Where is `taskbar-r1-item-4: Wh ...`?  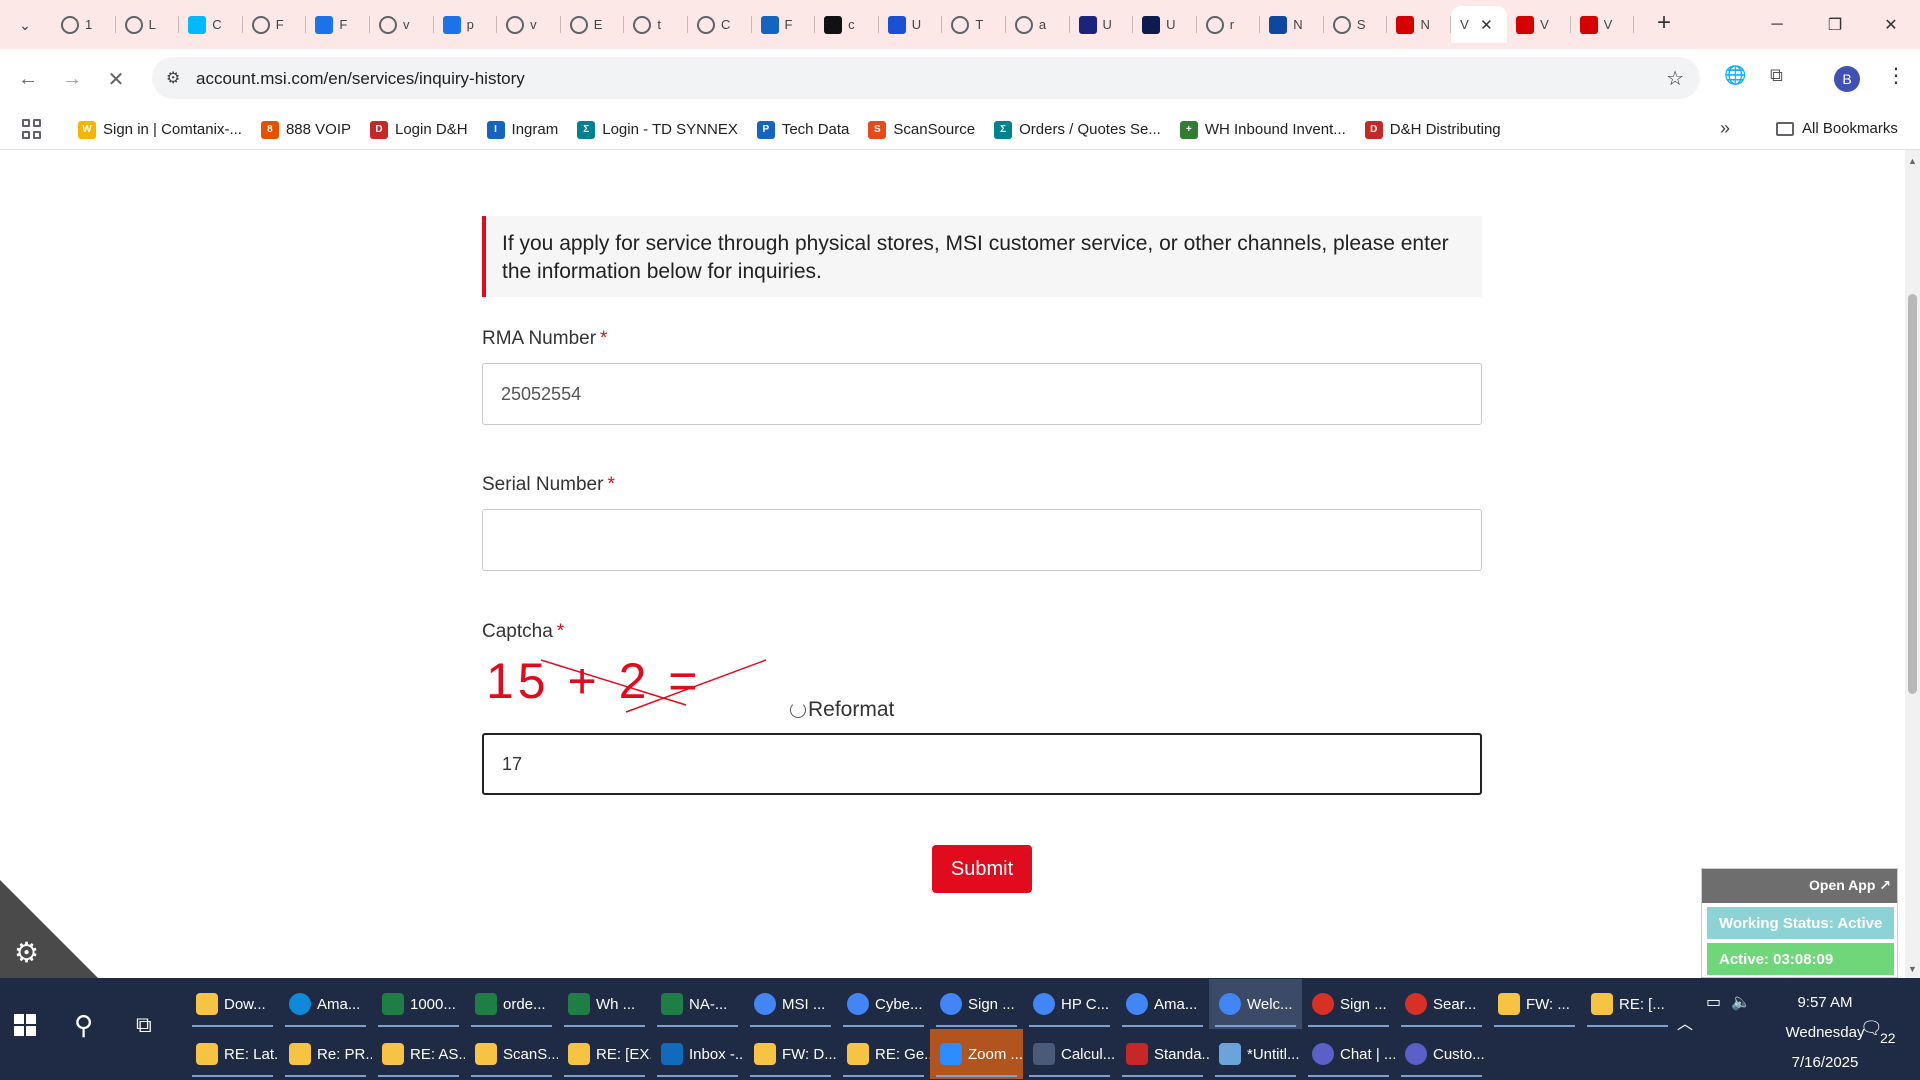
taskbar-r1-item-4: Wh ... is located at coordinates (604, 1004).